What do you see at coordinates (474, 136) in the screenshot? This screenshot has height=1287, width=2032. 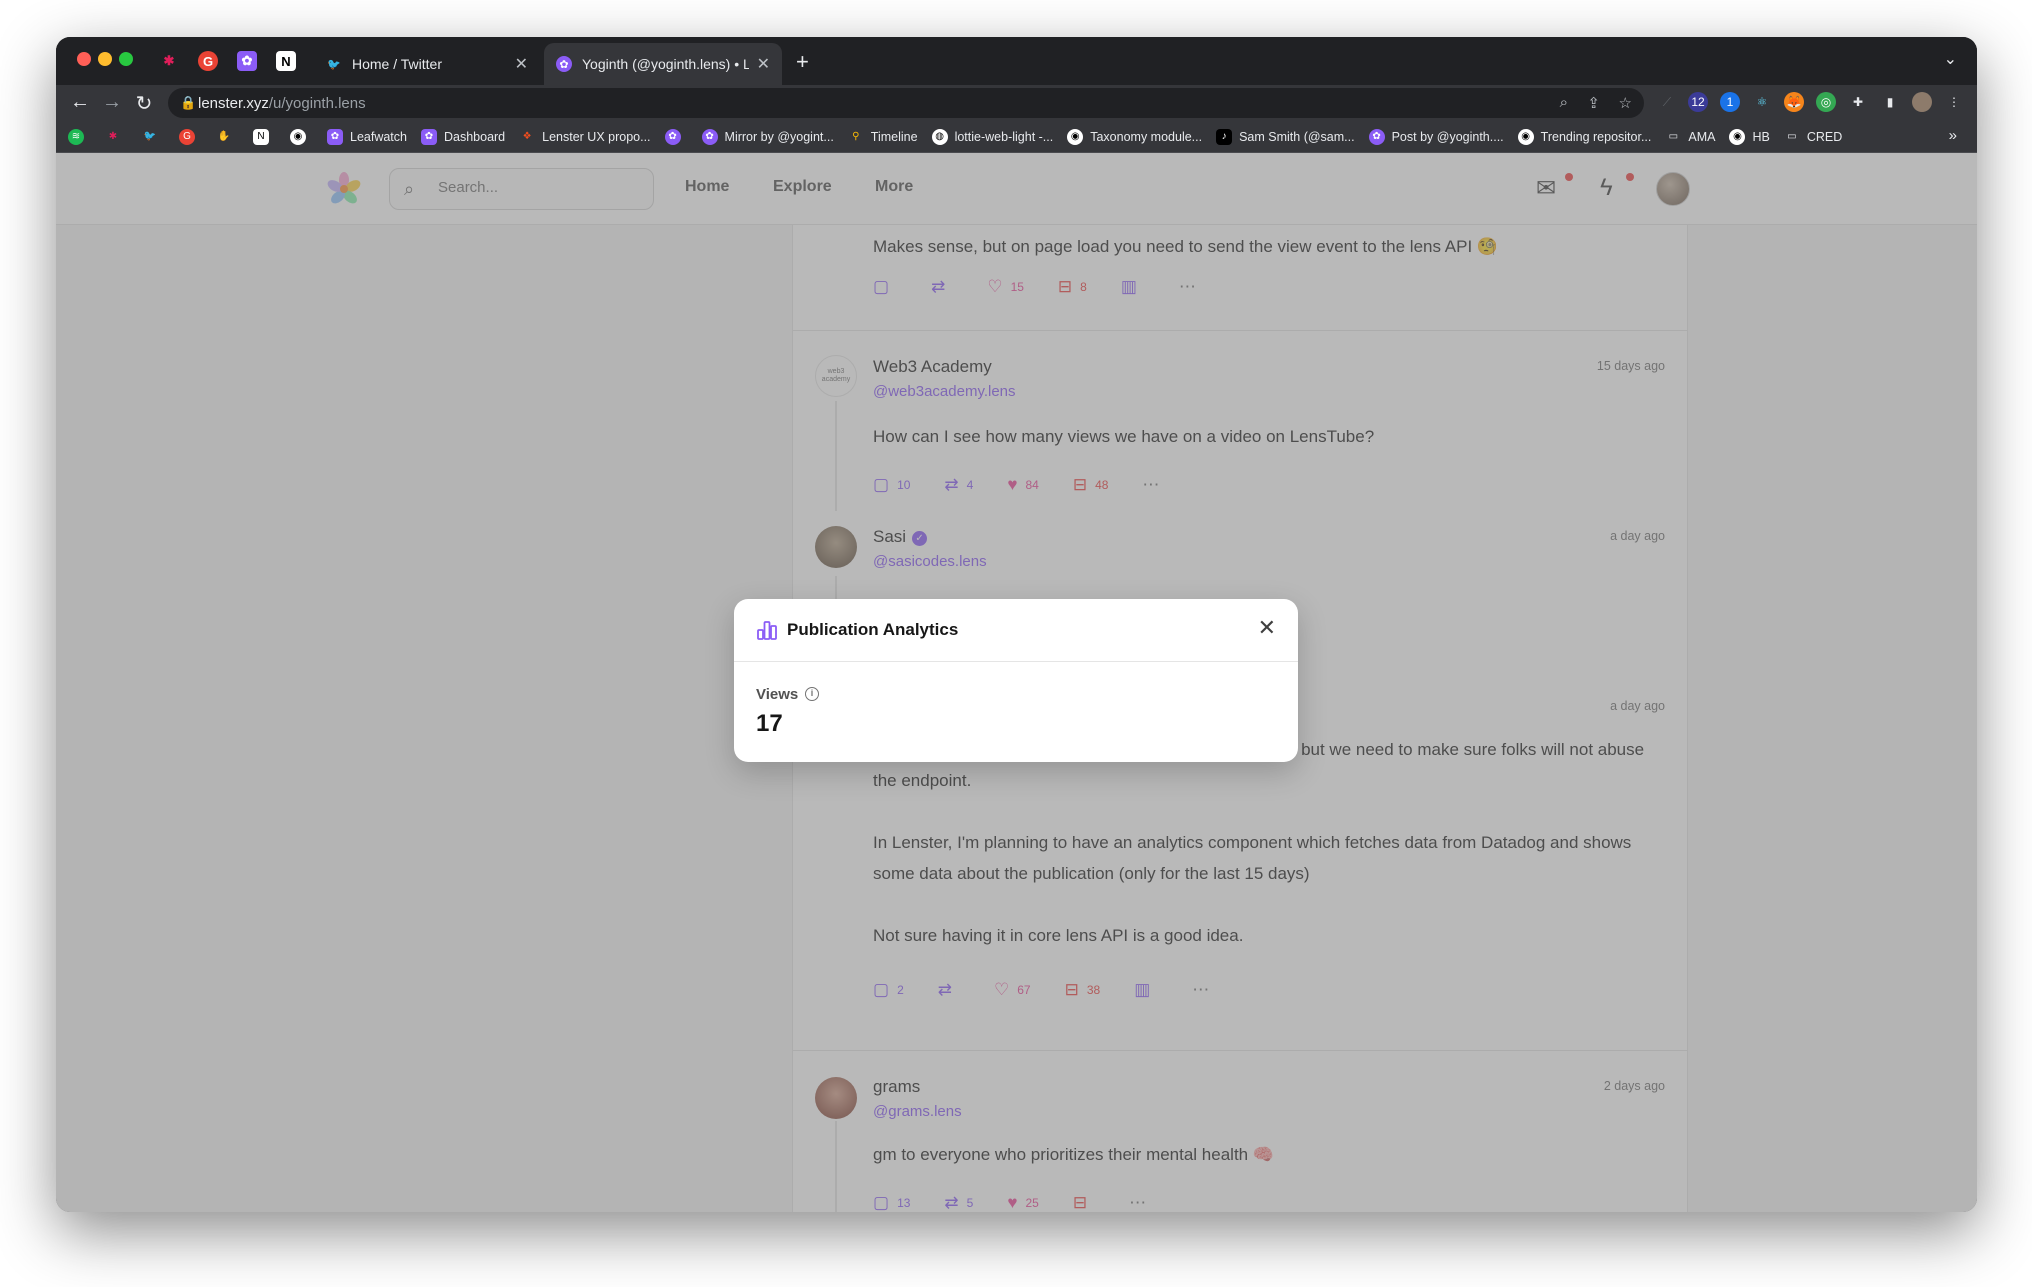 I see `bookmark-label: Dashboard` at bounding box center [474, 136].